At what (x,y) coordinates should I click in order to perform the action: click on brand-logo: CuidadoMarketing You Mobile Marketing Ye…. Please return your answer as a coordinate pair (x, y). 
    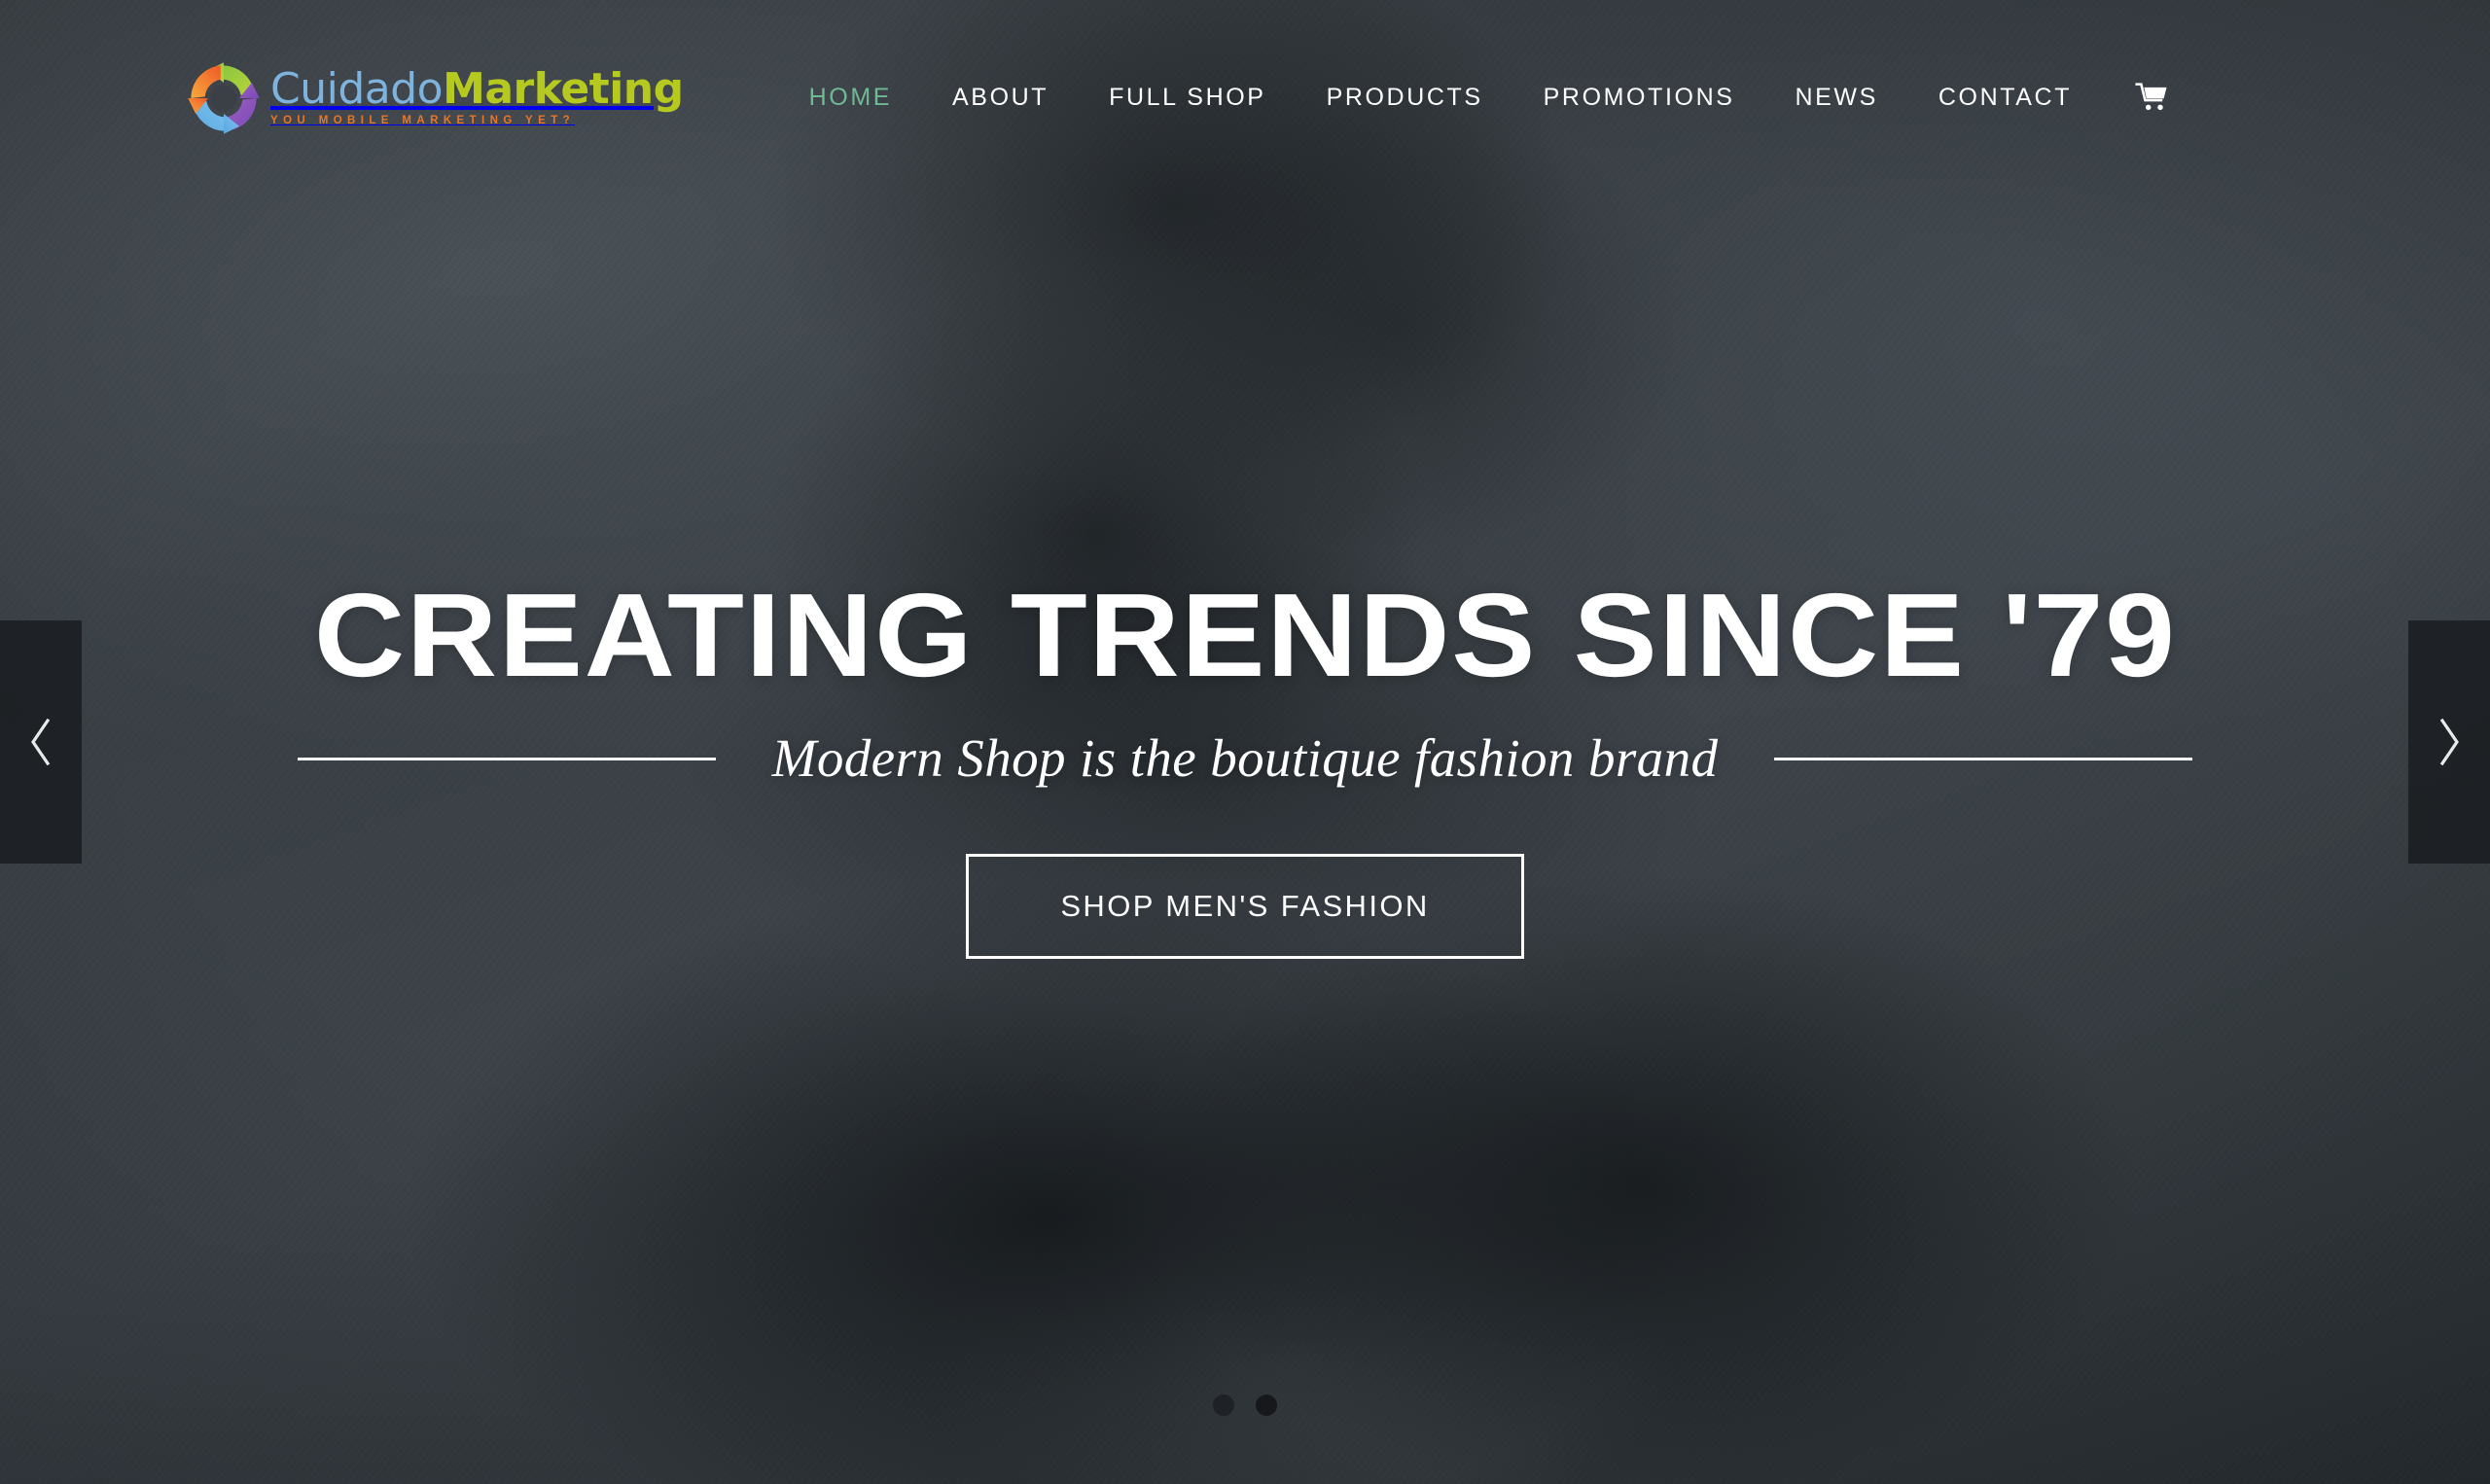
    Looking at the image, I should click on (434, 97).